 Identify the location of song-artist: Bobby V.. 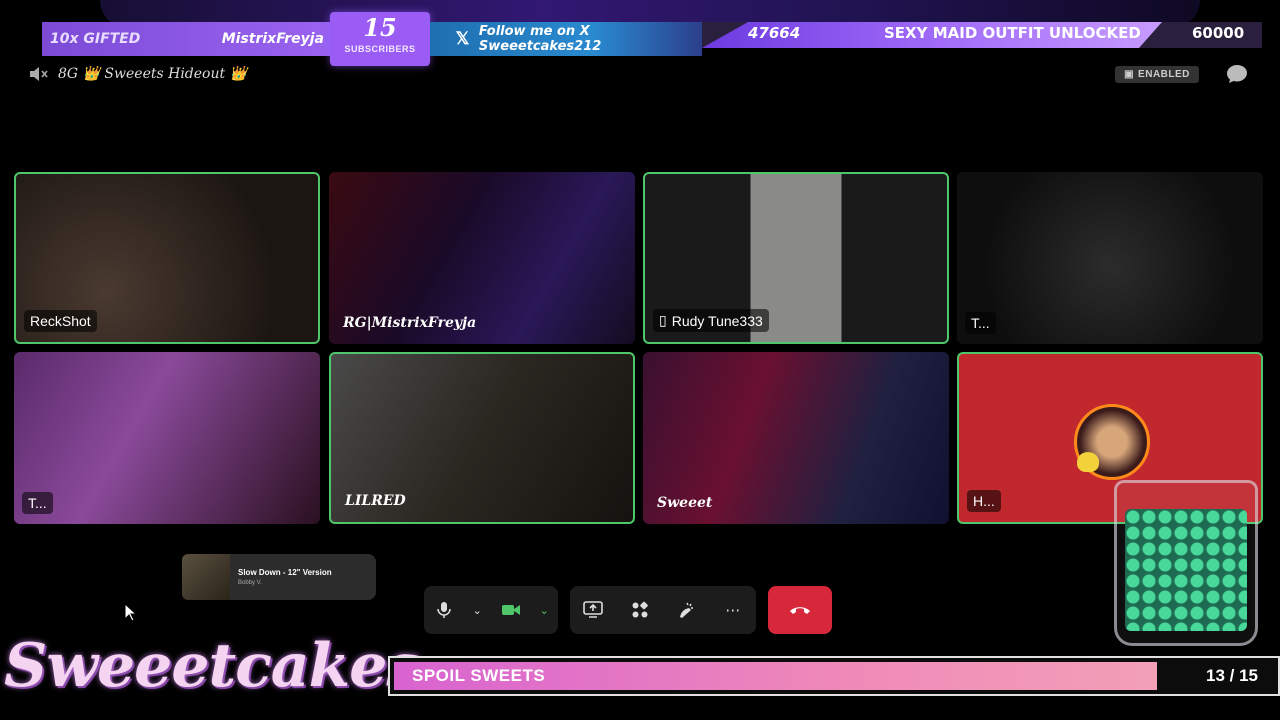
(250, 583).